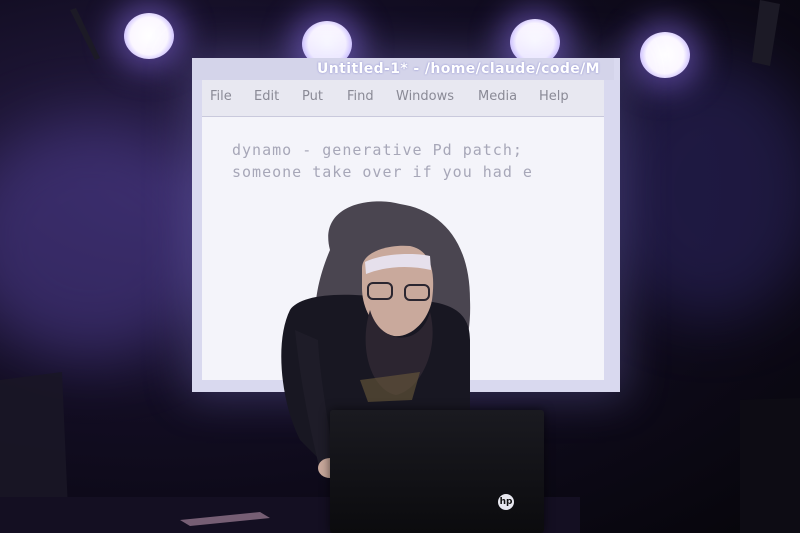  I want to click on hp-logo: hp, so click(506, 502).